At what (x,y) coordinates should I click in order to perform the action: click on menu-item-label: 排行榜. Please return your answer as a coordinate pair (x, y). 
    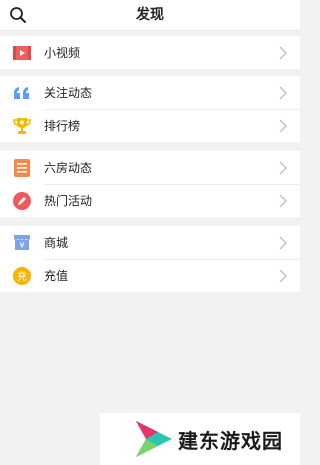
    Looking at the image, I should click on (62, 126).